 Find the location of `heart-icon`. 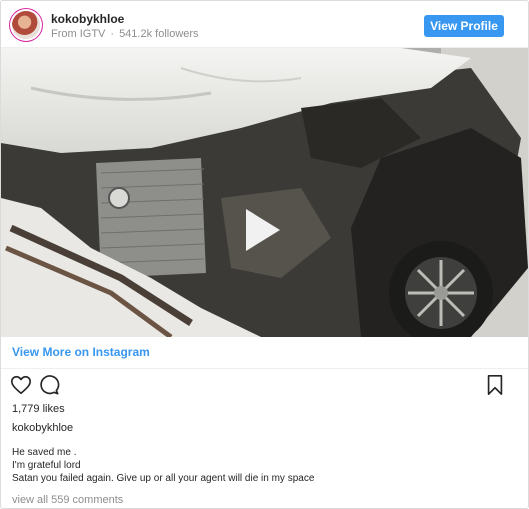

heart-icon is located at coordinates (21, 385).